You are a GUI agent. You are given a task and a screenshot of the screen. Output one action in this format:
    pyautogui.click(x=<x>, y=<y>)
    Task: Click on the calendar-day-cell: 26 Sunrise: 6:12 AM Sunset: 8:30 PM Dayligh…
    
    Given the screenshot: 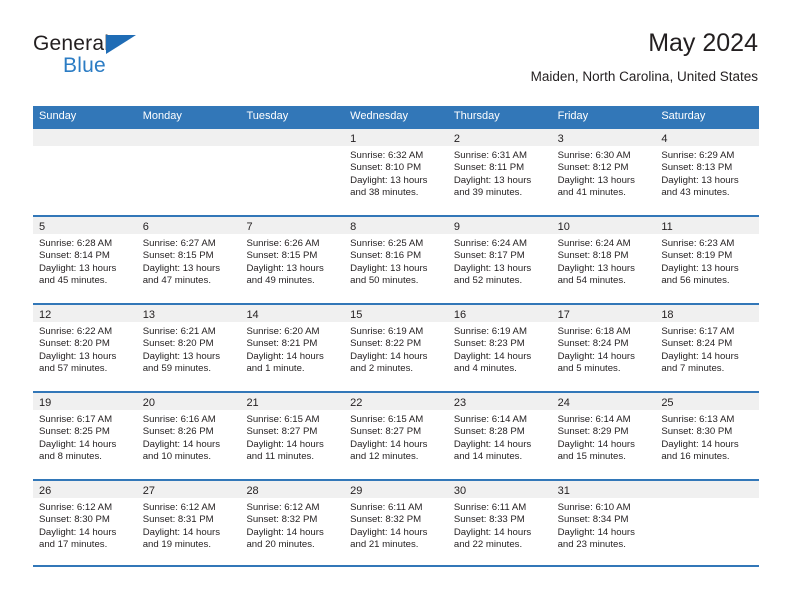 What is the action you would take?
    pyautogui.click(x=85, y=523)
    